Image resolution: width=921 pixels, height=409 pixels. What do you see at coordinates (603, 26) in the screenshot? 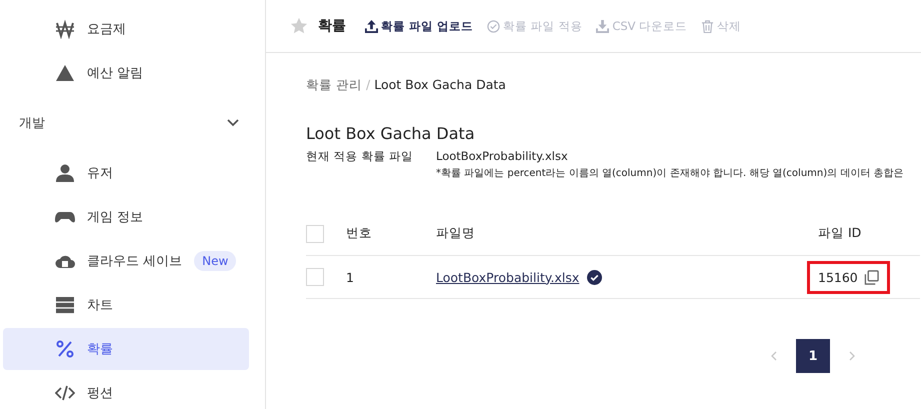
I see `download-icon` at bounding box center [603, 26].